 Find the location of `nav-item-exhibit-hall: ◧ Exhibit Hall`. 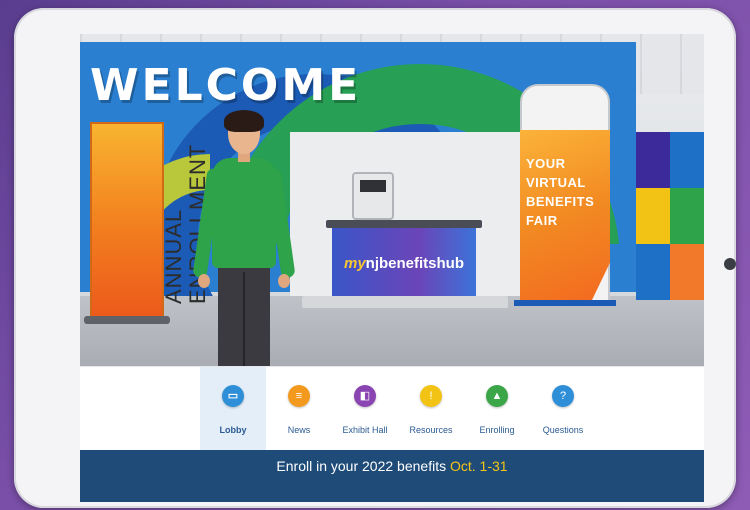

nav-item-exhibit-hall: ◧ Exhibit Hall is located at coordinates (365, 409).